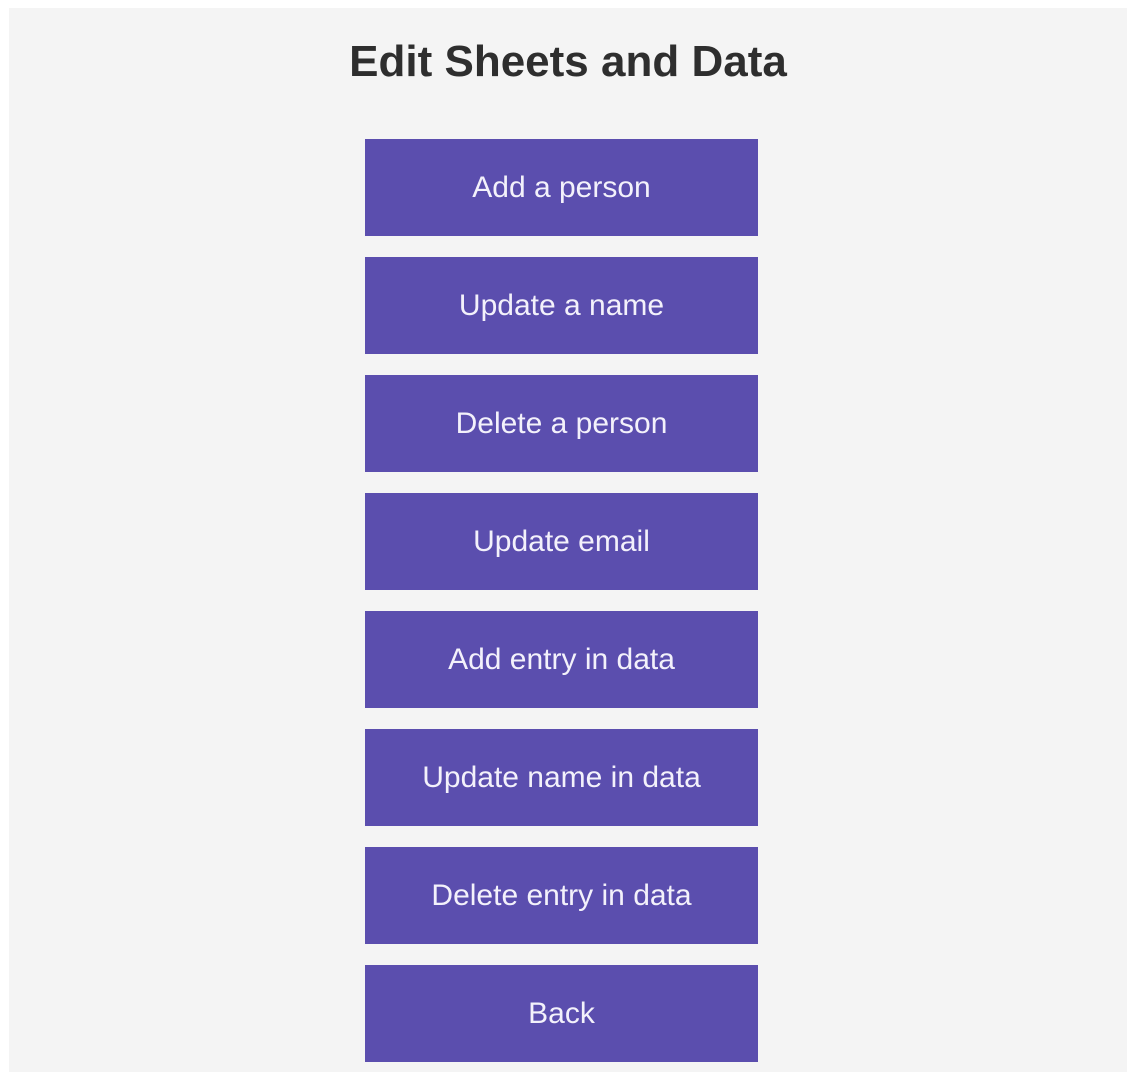 The image size is (1127, 1083). Describe the element at coordinates (561, 895) in the screenshot. I see `delete-entry-in-data-button: Delete entry in data` at that location.